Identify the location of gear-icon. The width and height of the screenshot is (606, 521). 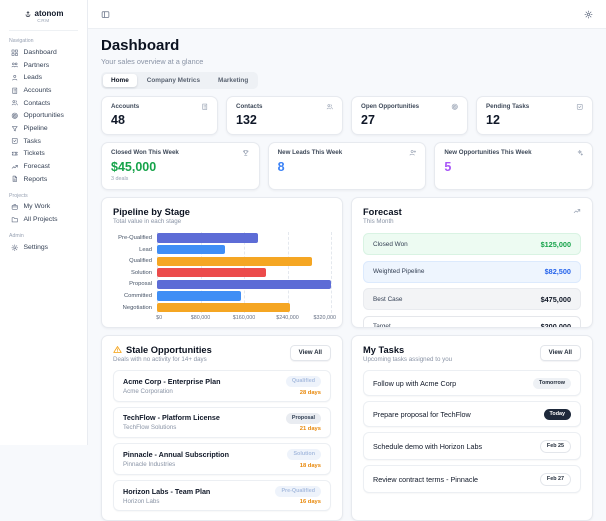
(588, 14).